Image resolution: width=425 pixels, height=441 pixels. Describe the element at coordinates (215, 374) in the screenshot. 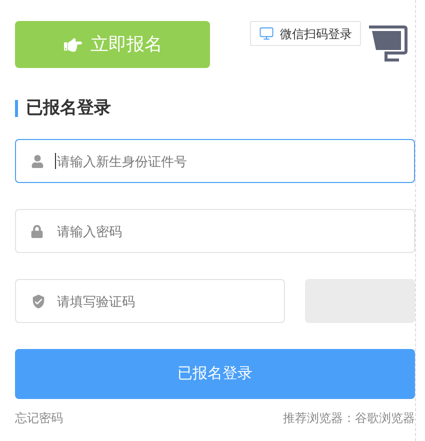

I see `login-button: 已报名登录` at that location.